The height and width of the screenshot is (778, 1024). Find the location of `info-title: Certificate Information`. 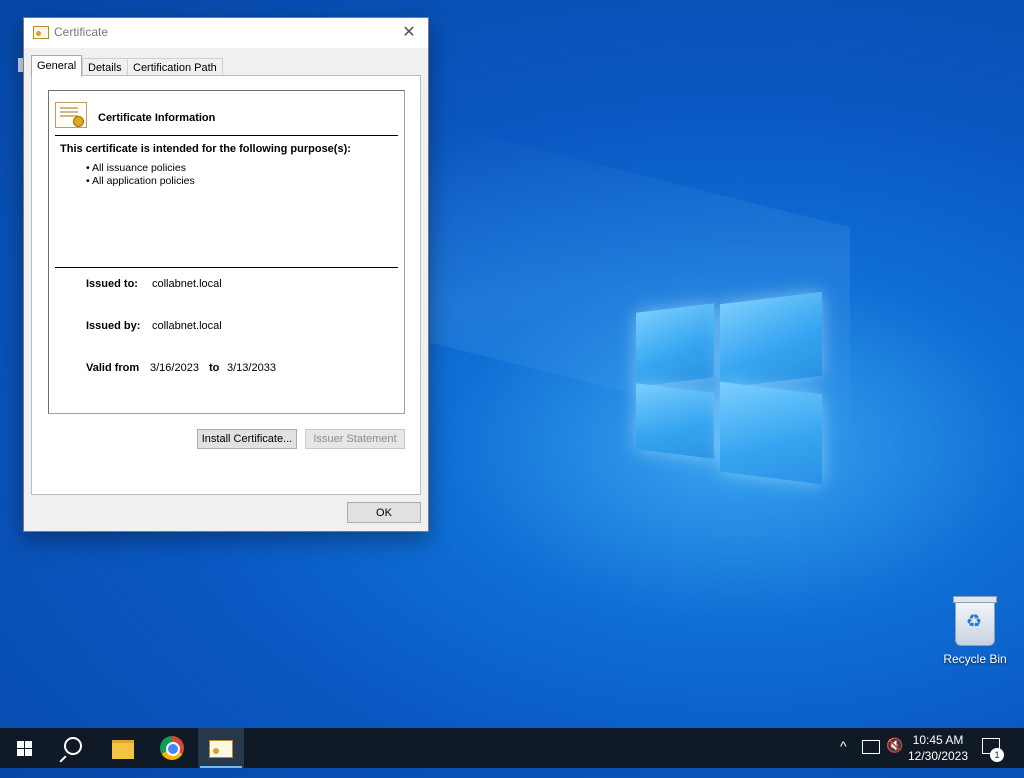

info-title: Certificate Information is located at coordinates (157, 118).